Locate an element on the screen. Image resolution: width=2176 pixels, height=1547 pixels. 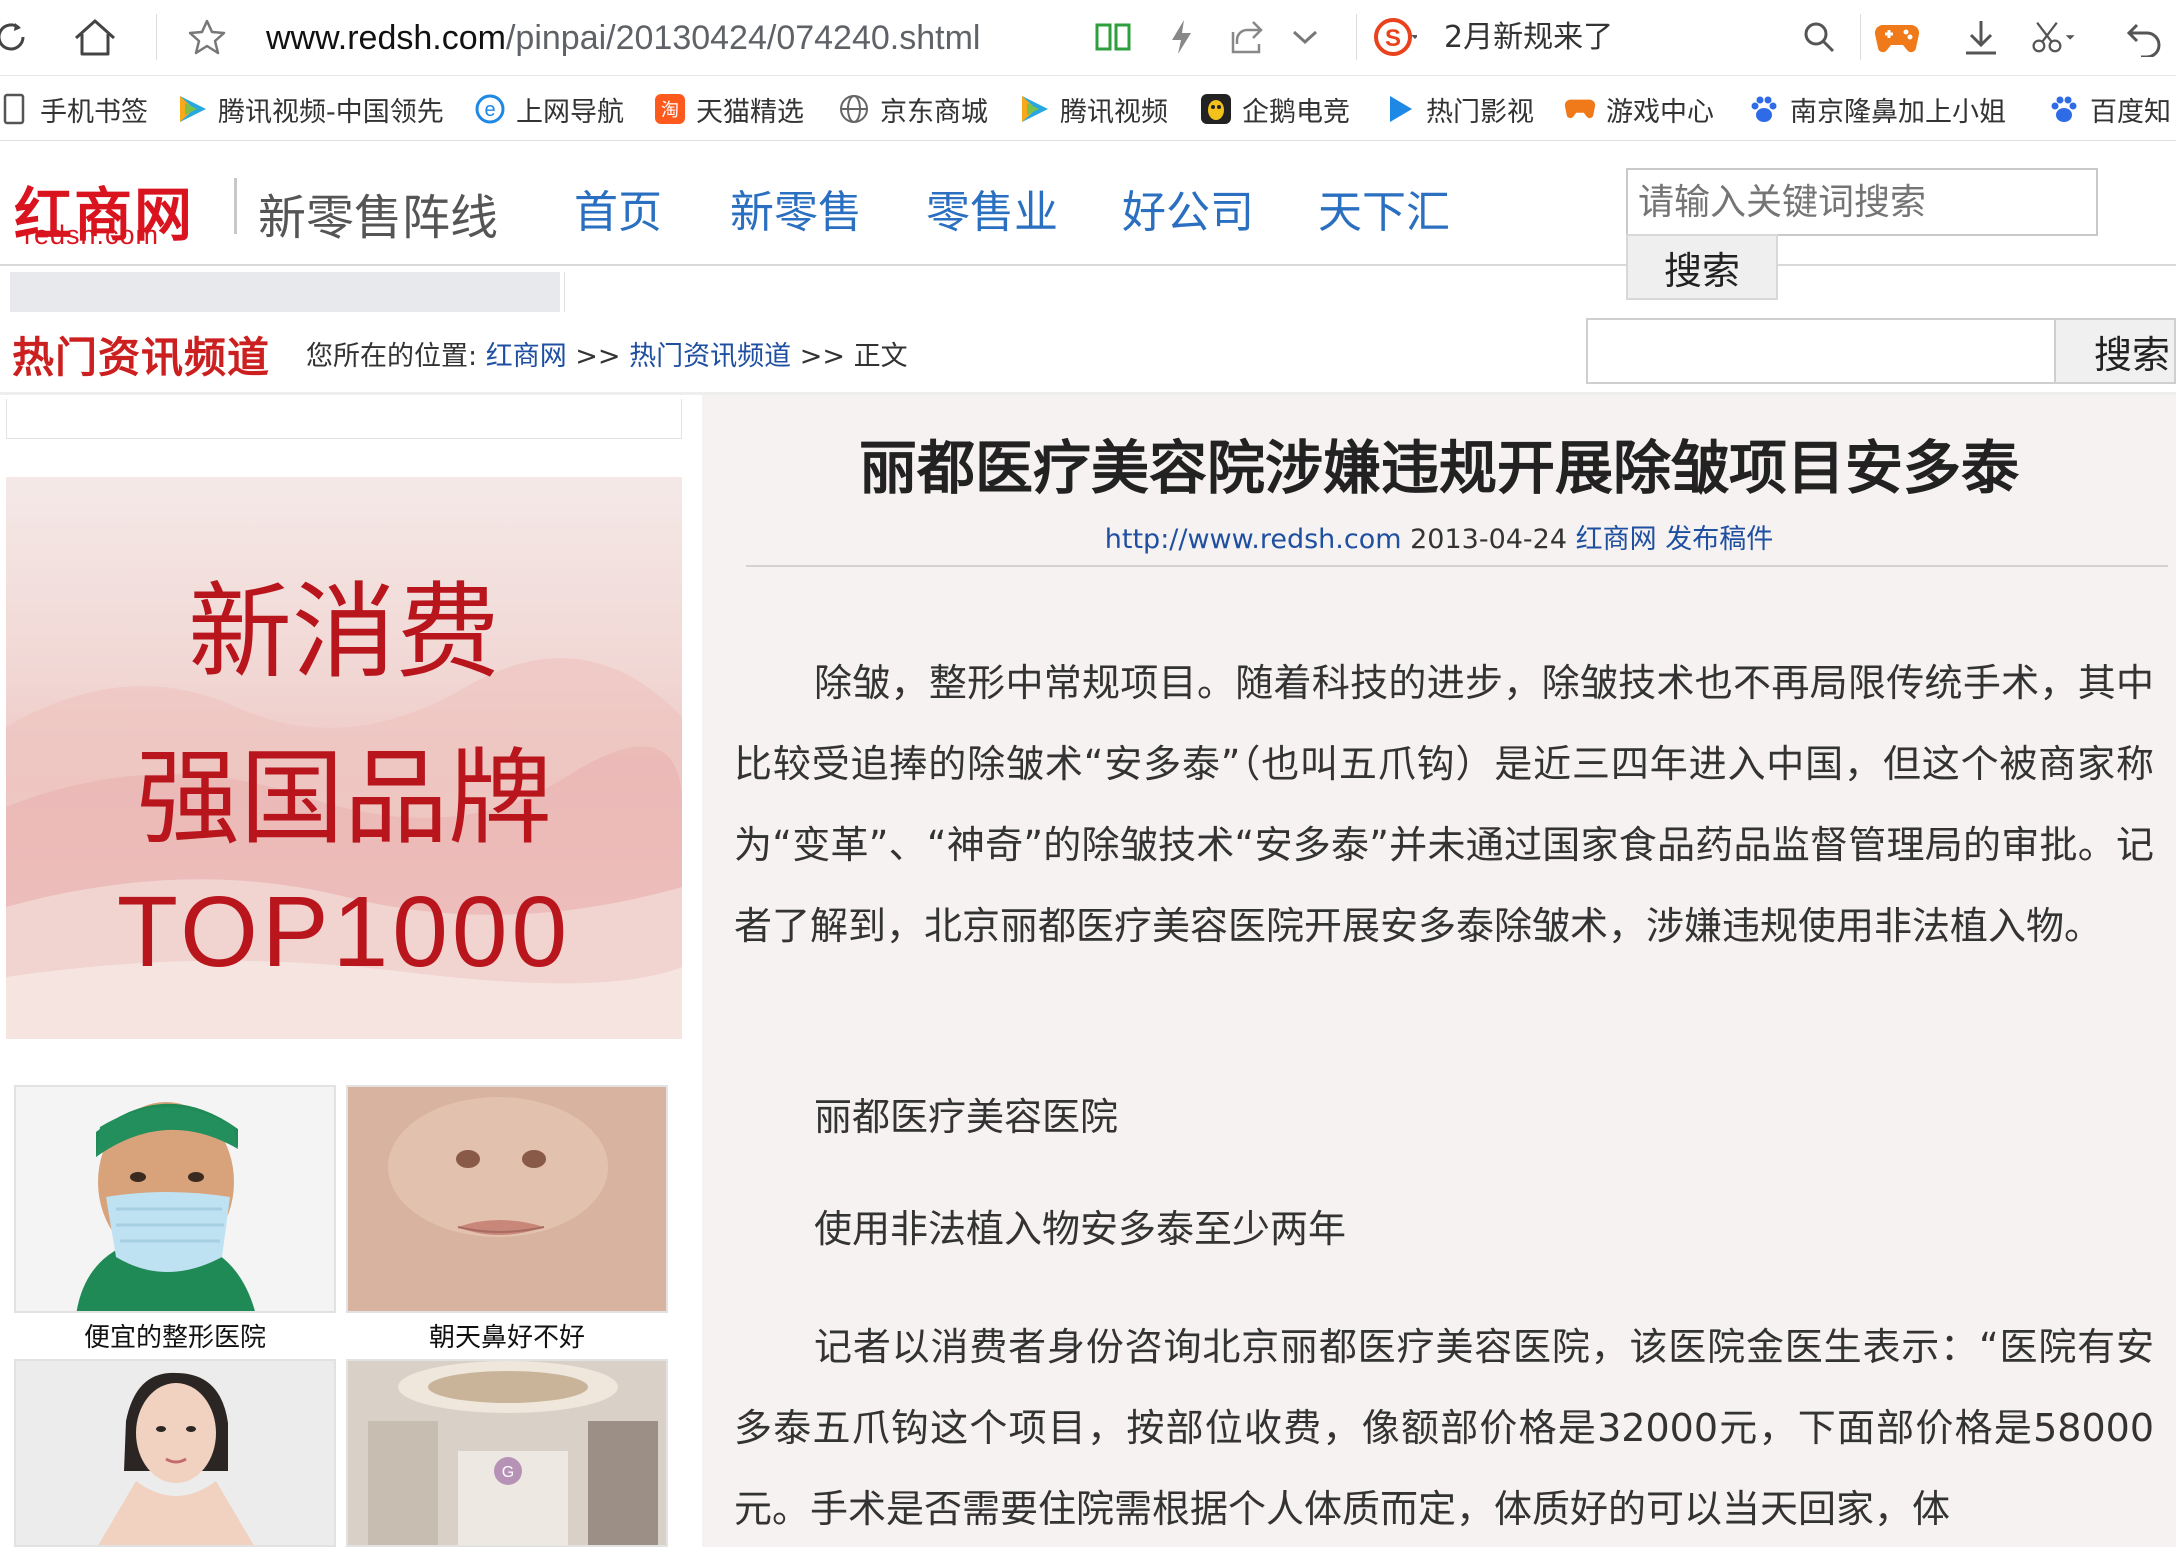
bookmark-penguin-esports: 企鹅电竞 is located at coordinates (1275, 109).